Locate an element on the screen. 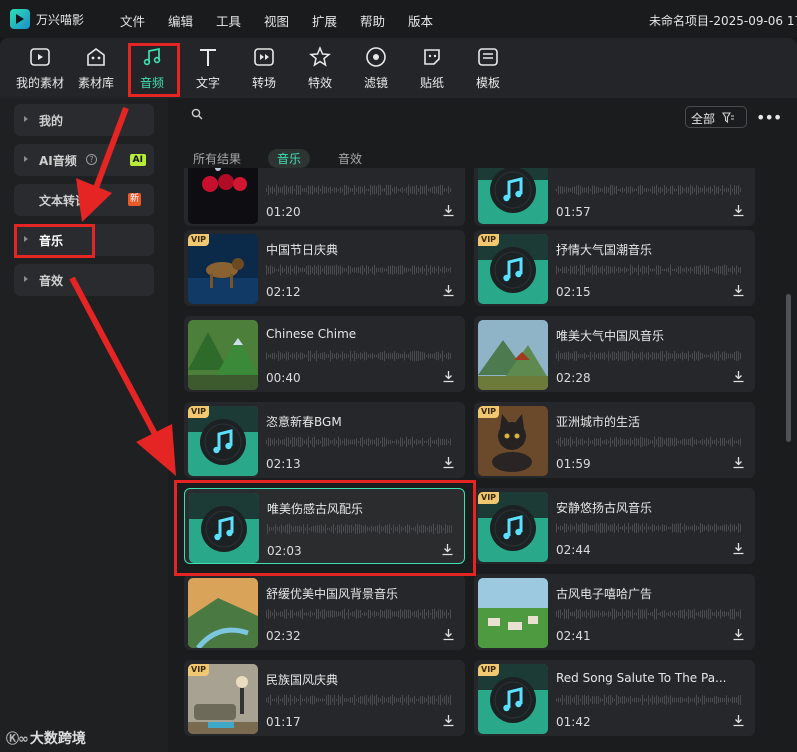 The width and height of the screenshot is (797, 752). watermark: Ⓚ∞ 大数跨境 is located at coordinates (46, 738).